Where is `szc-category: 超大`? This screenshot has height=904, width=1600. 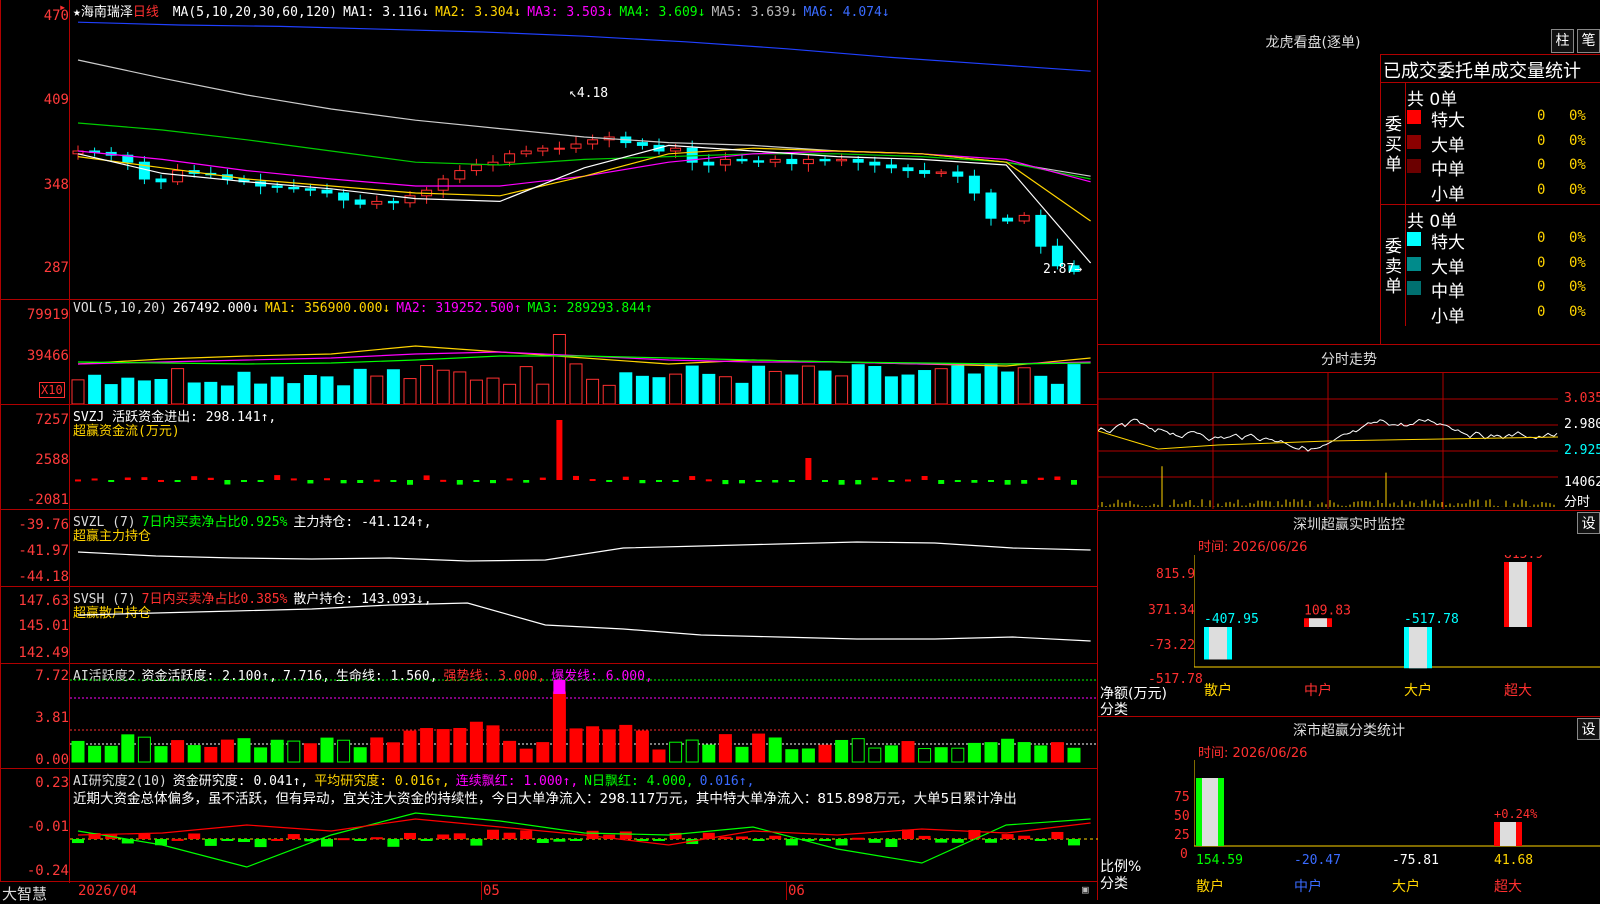 szc-category: 超大 is located at coordinates (1508, 887).